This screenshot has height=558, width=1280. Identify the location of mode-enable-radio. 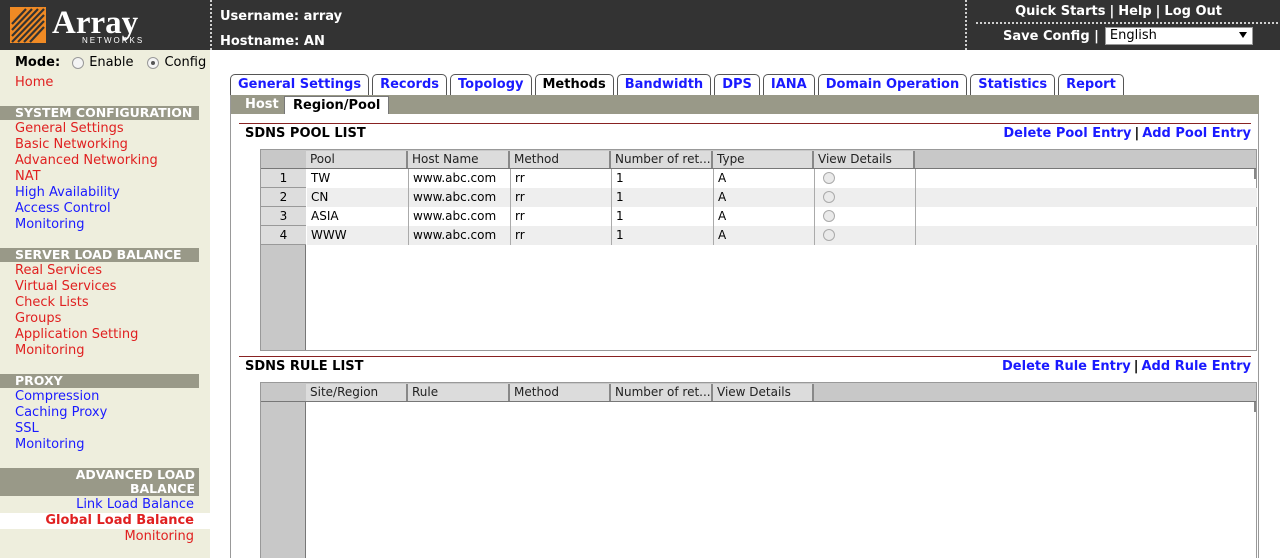
(78, 62).